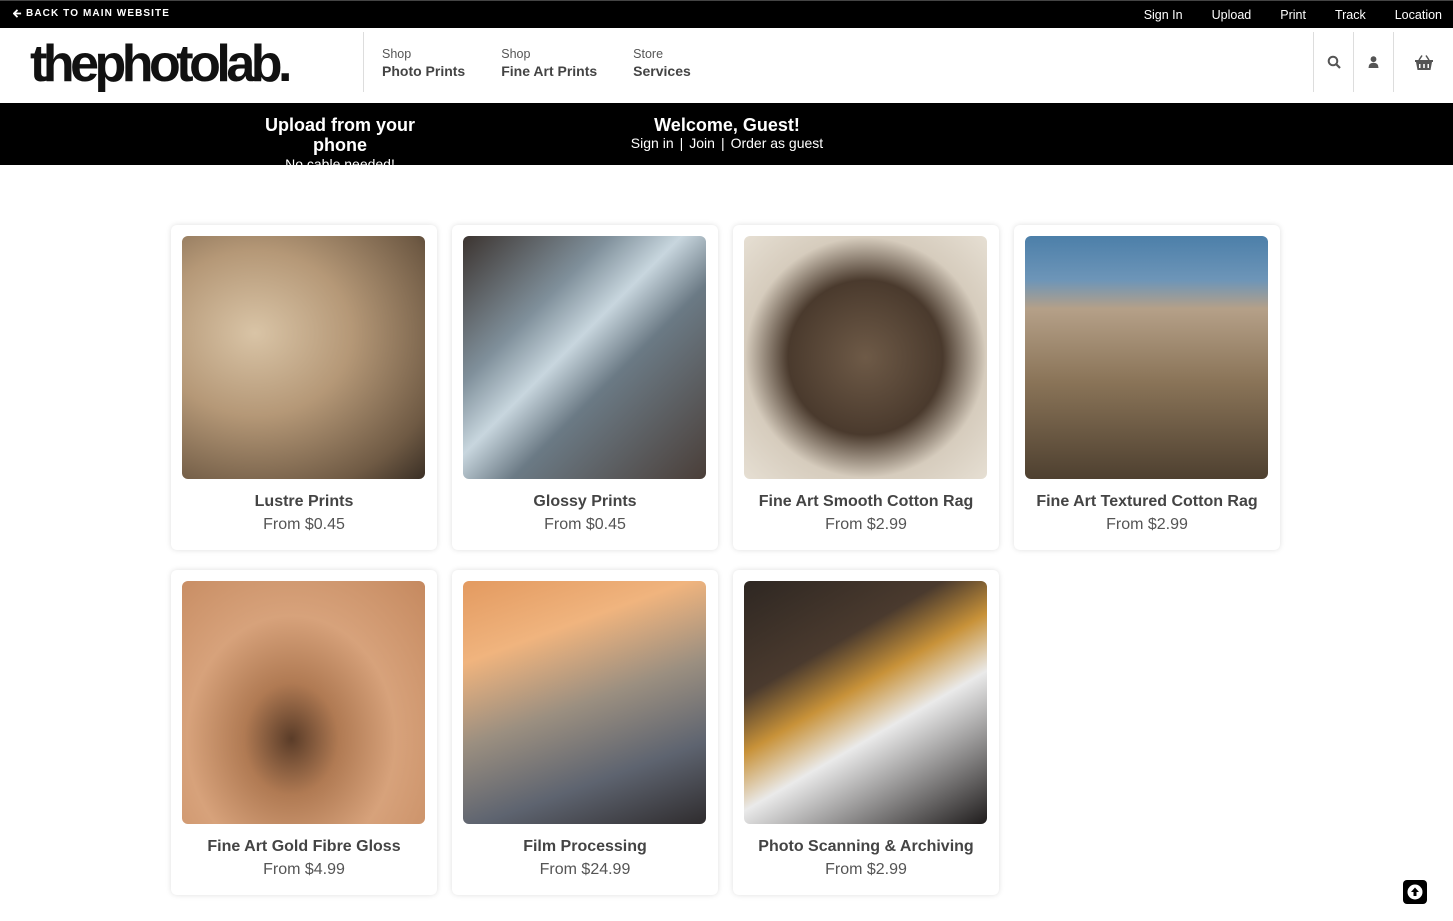  I want to click on top-link-print: Print, so click(1293, 15).